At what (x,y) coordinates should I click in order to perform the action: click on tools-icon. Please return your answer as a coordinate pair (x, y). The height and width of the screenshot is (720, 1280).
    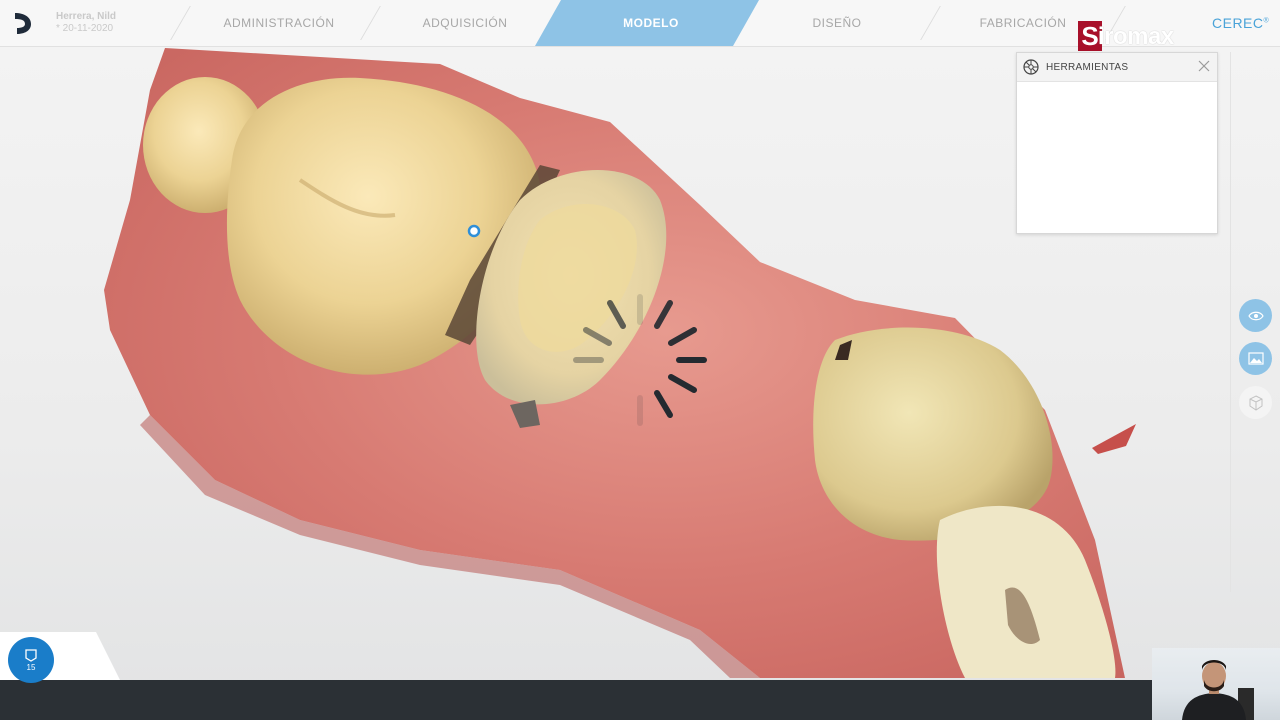
    Looking at the image, I should click on (1031, 67).